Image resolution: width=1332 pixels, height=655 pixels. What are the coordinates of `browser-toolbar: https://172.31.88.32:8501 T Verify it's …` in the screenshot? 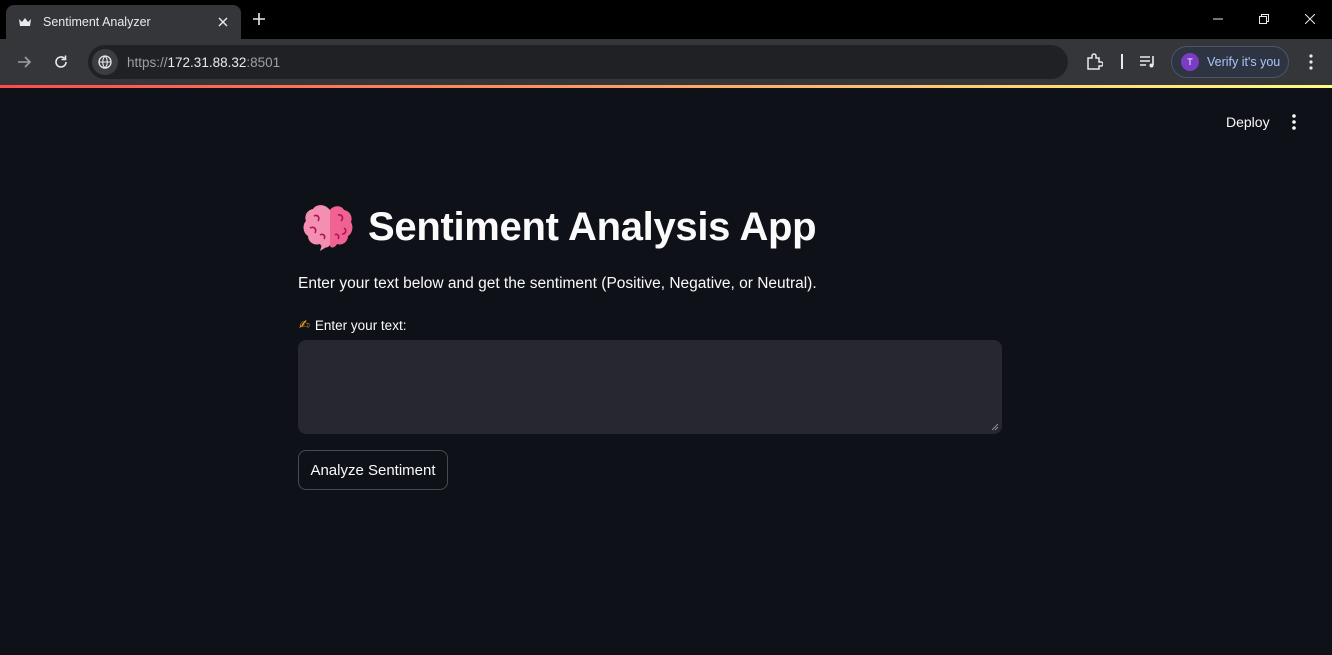 It's located at (666, 62).